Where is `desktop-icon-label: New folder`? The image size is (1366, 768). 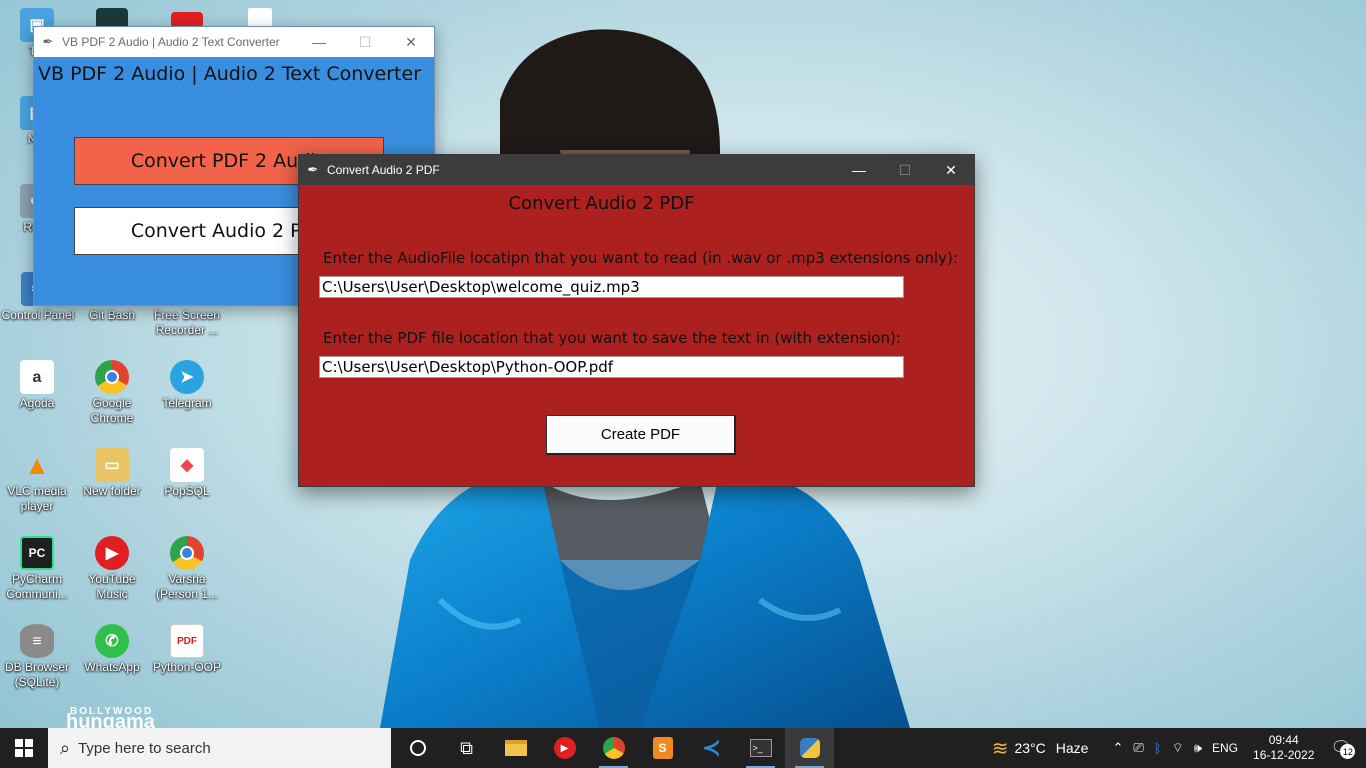
desktop-icon-label: New folder is located at coordinates (112, 491).